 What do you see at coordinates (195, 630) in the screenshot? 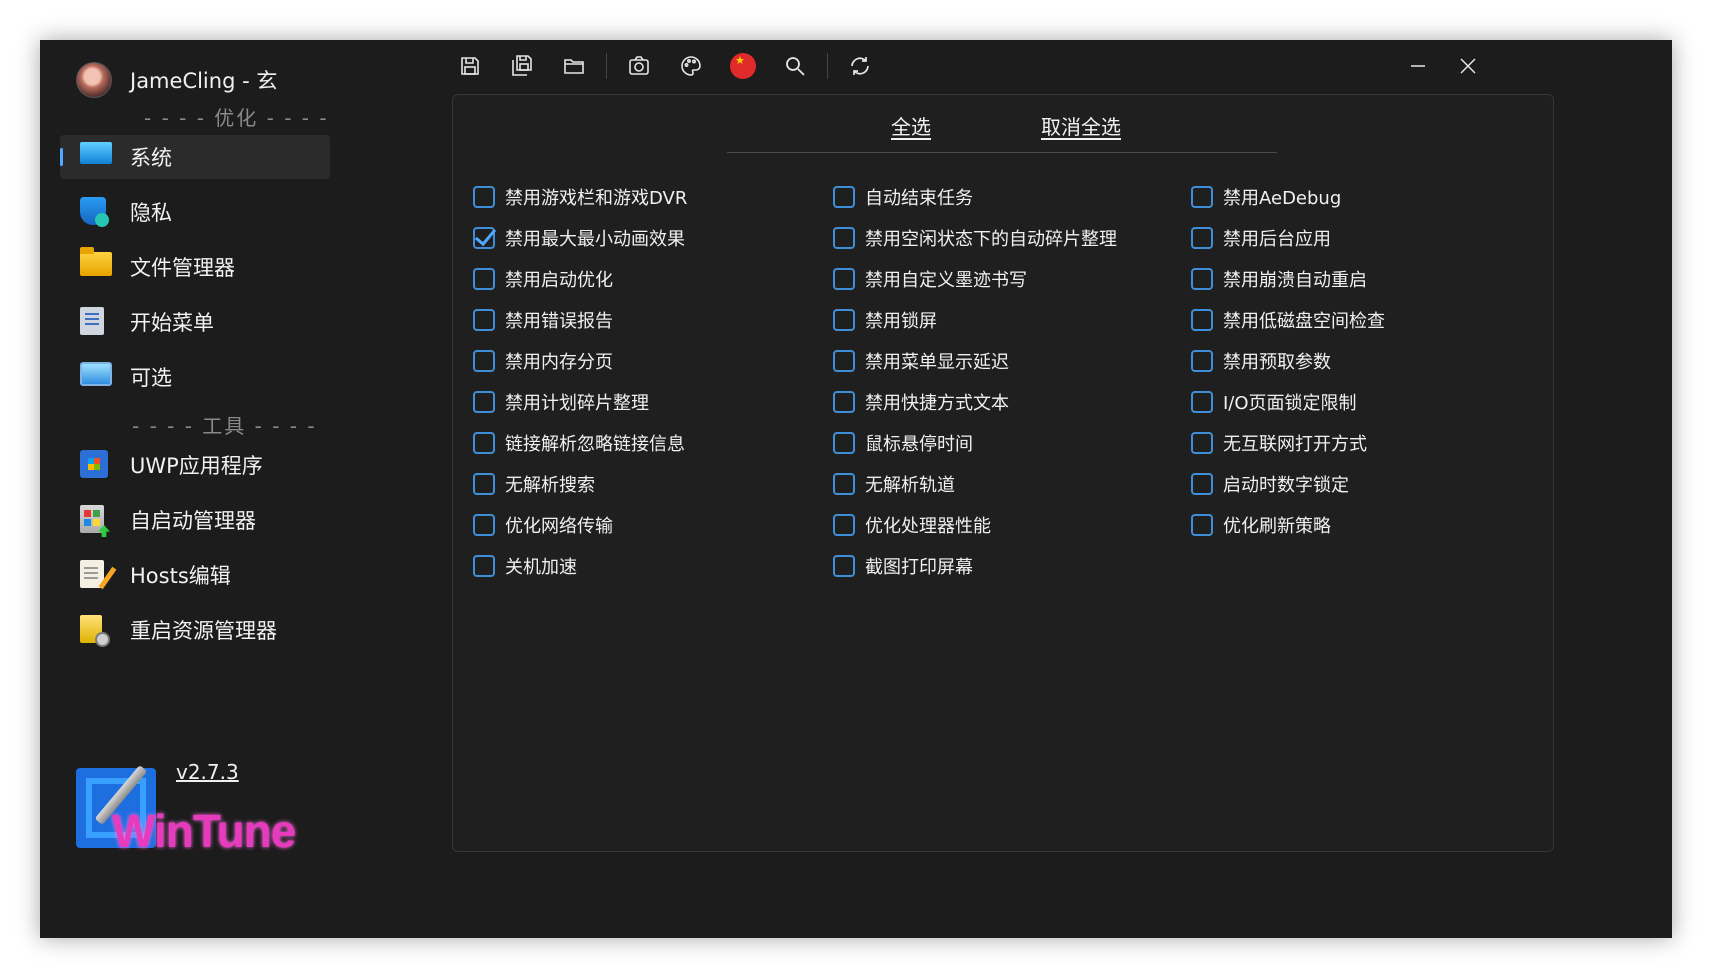
I see `sidebar-item-restart-explorer: 重启资源管理器` at bounding box center [195, 630].